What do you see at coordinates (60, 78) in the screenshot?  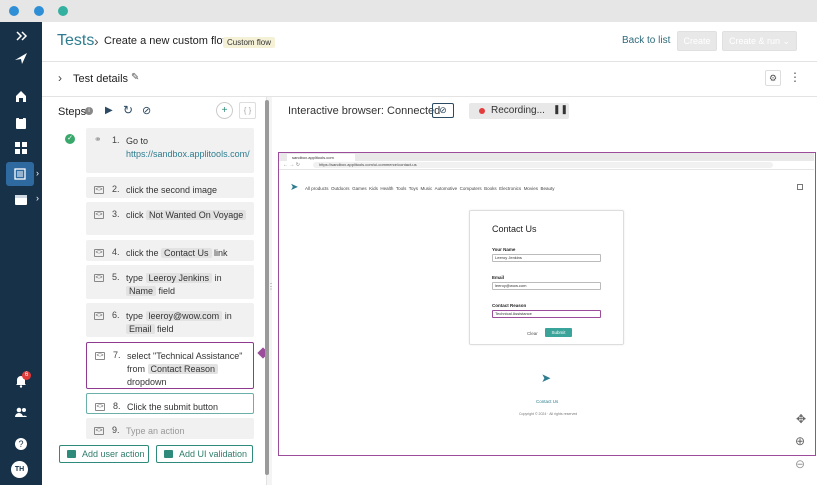 I see `chevron-right-icon-3: ›` at bounding box center [60, 78].